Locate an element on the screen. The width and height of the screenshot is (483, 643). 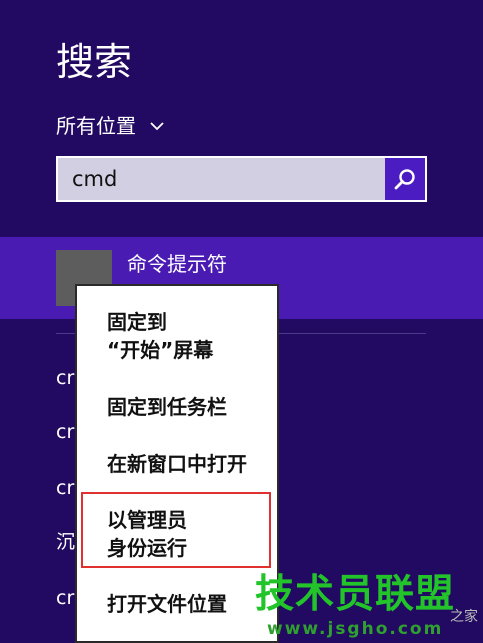
search-scope-label: 所有位置 is located at coordinates (96, 126).